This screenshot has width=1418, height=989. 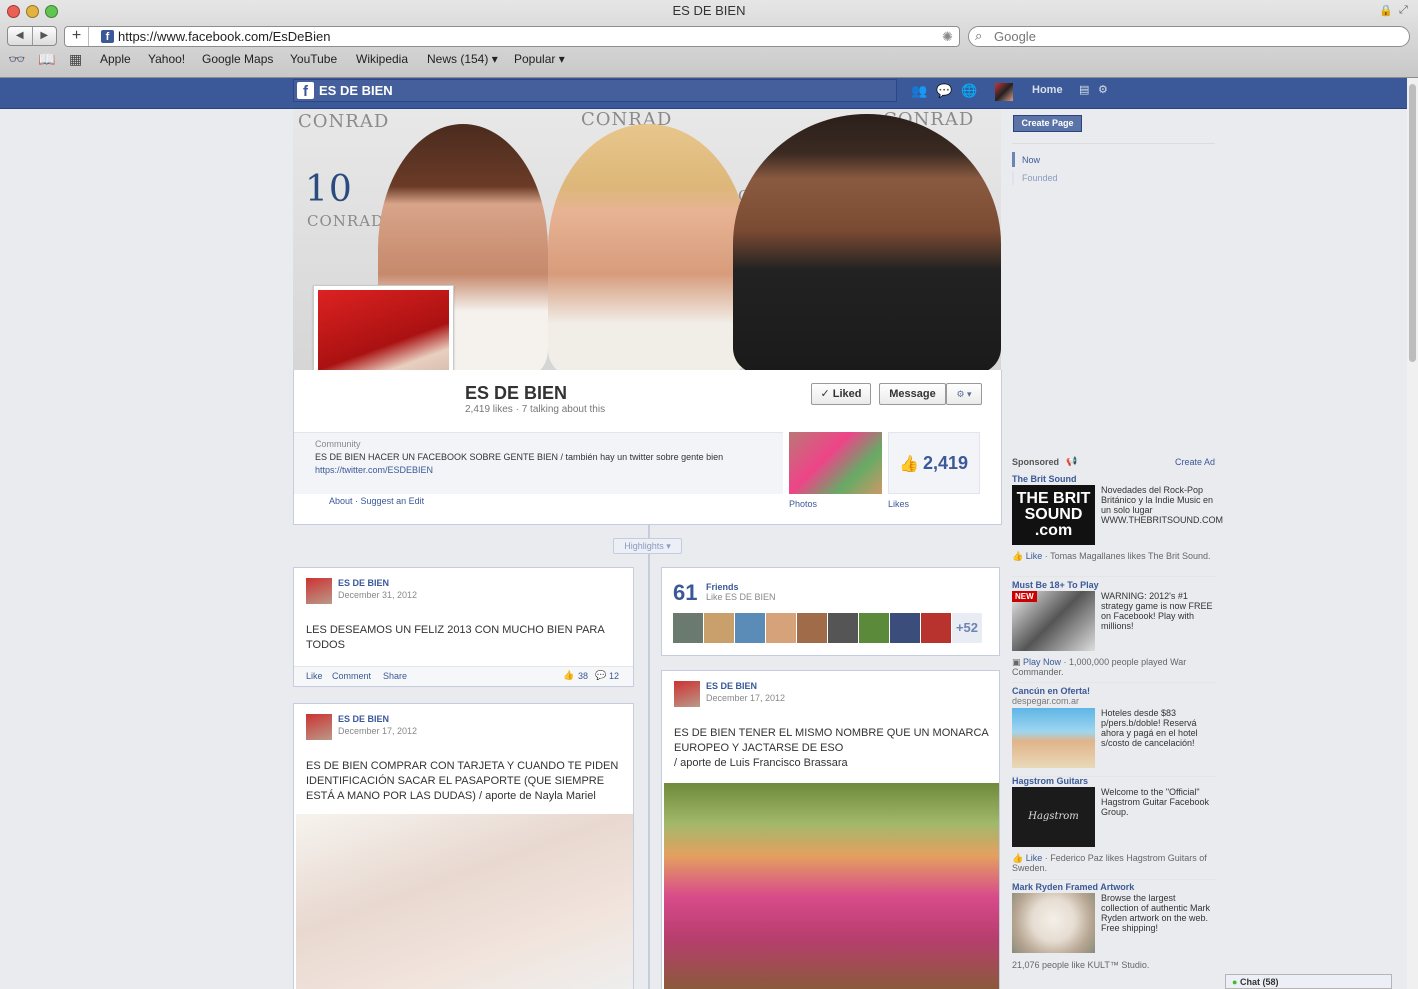 What do you see at coordinates (77, 36) in the screenshot?
I see `add-bookmark-icon: +` at bounding box center [77, 36].